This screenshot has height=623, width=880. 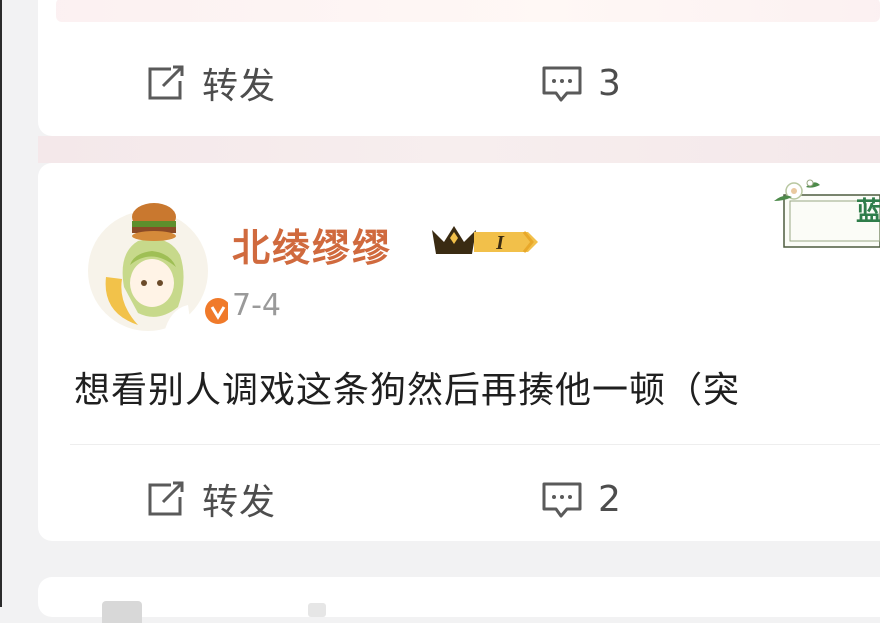 I want to click on next-post-avatar, so click(x=122, y=612).